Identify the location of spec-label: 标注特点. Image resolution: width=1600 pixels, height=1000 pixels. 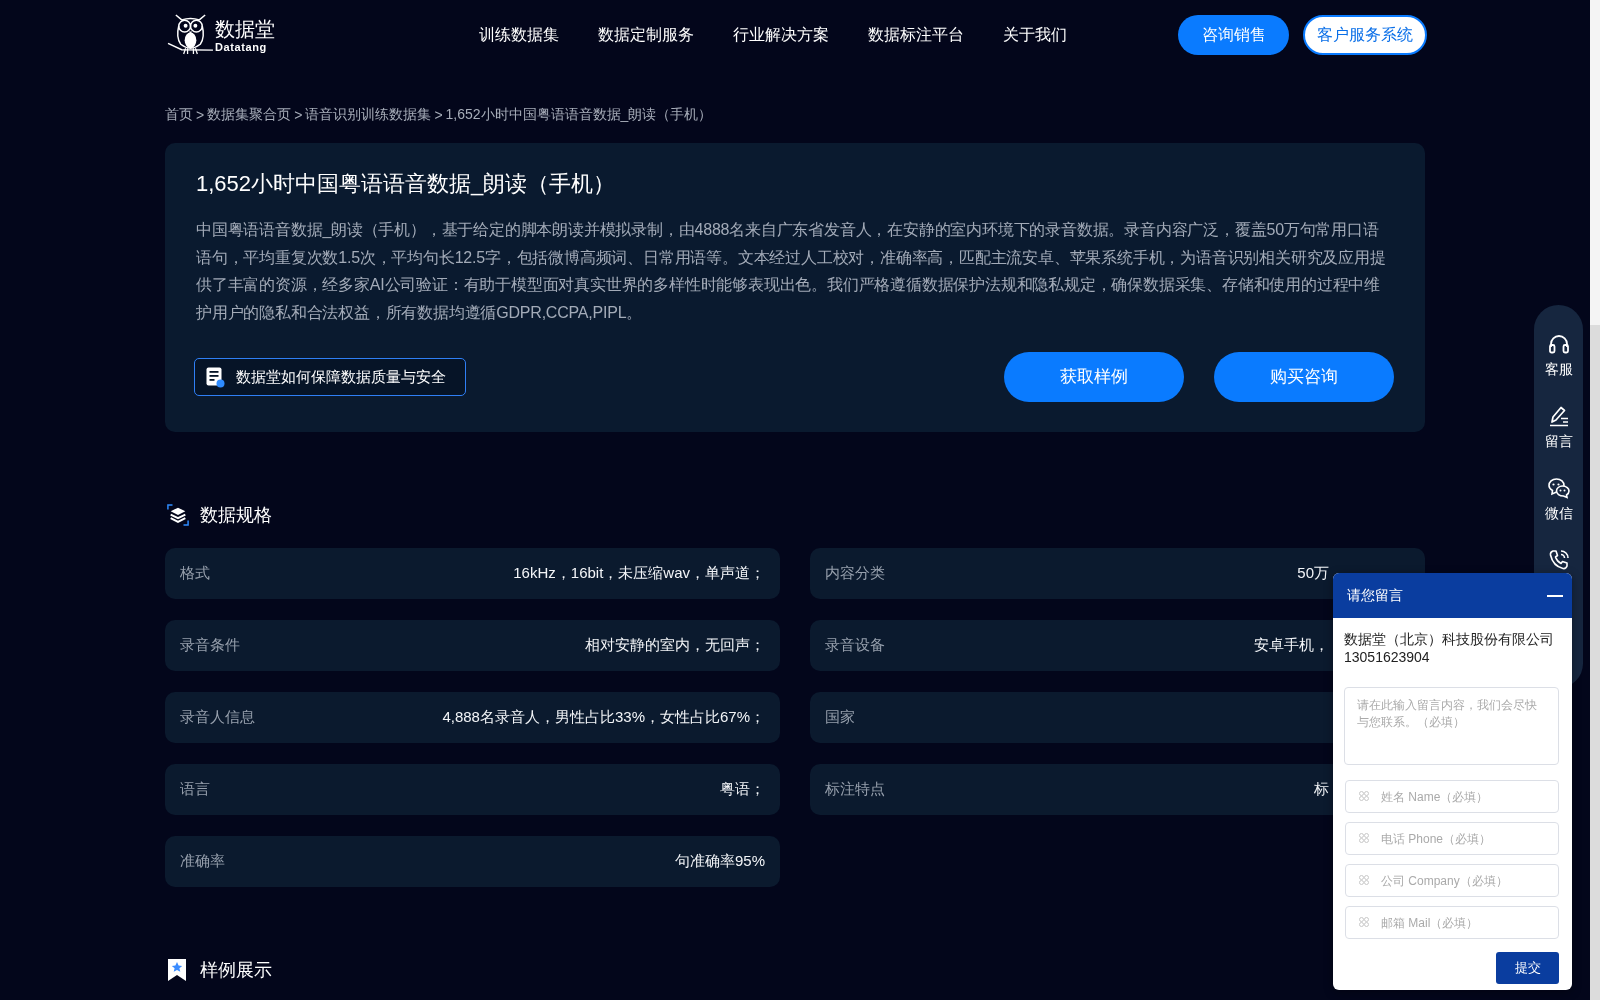
(855, 789).